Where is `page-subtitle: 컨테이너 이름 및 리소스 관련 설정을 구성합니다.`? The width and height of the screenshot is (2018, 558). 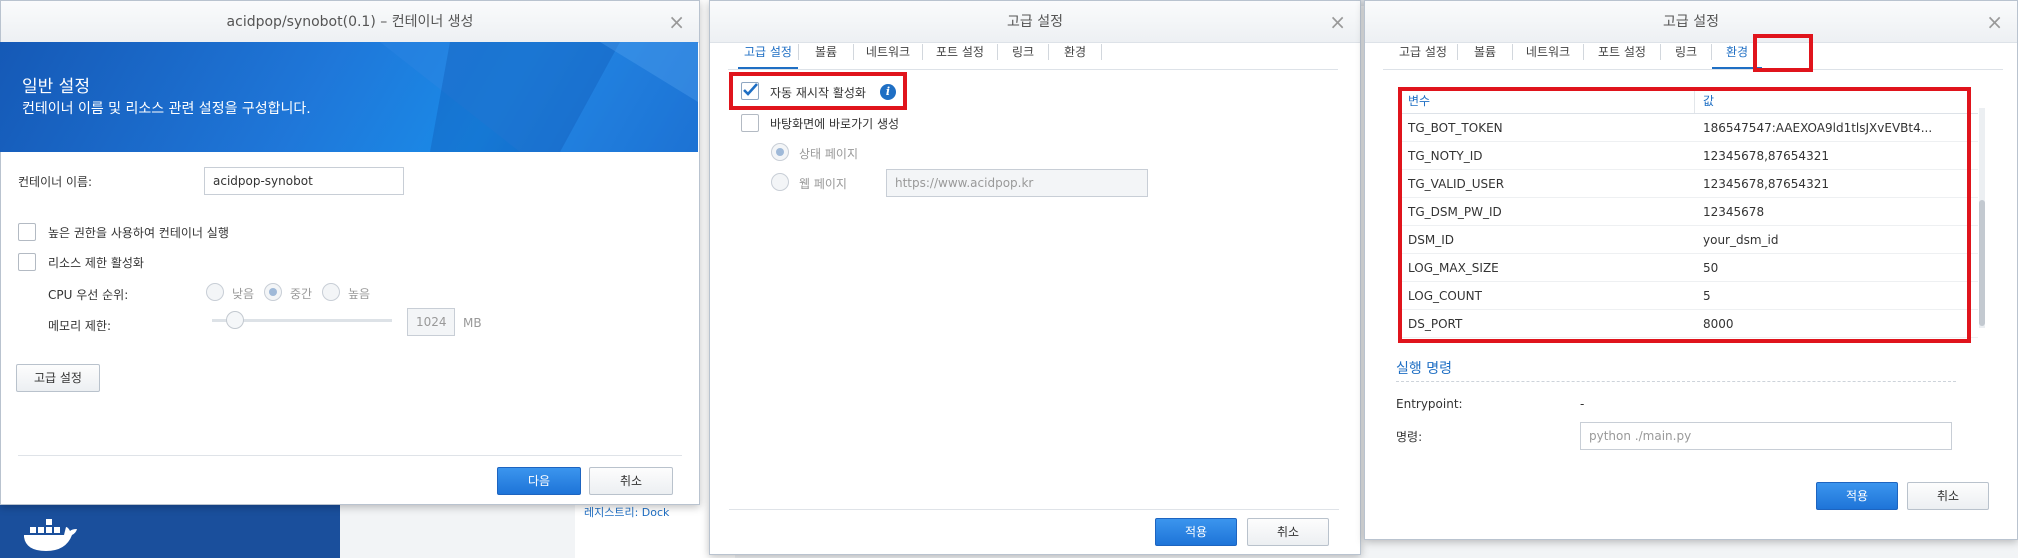 page-subtitle: 컨테이너 이름 및 리소스 관련 설정을 구성합니다. is located at coordinates (166, 109).